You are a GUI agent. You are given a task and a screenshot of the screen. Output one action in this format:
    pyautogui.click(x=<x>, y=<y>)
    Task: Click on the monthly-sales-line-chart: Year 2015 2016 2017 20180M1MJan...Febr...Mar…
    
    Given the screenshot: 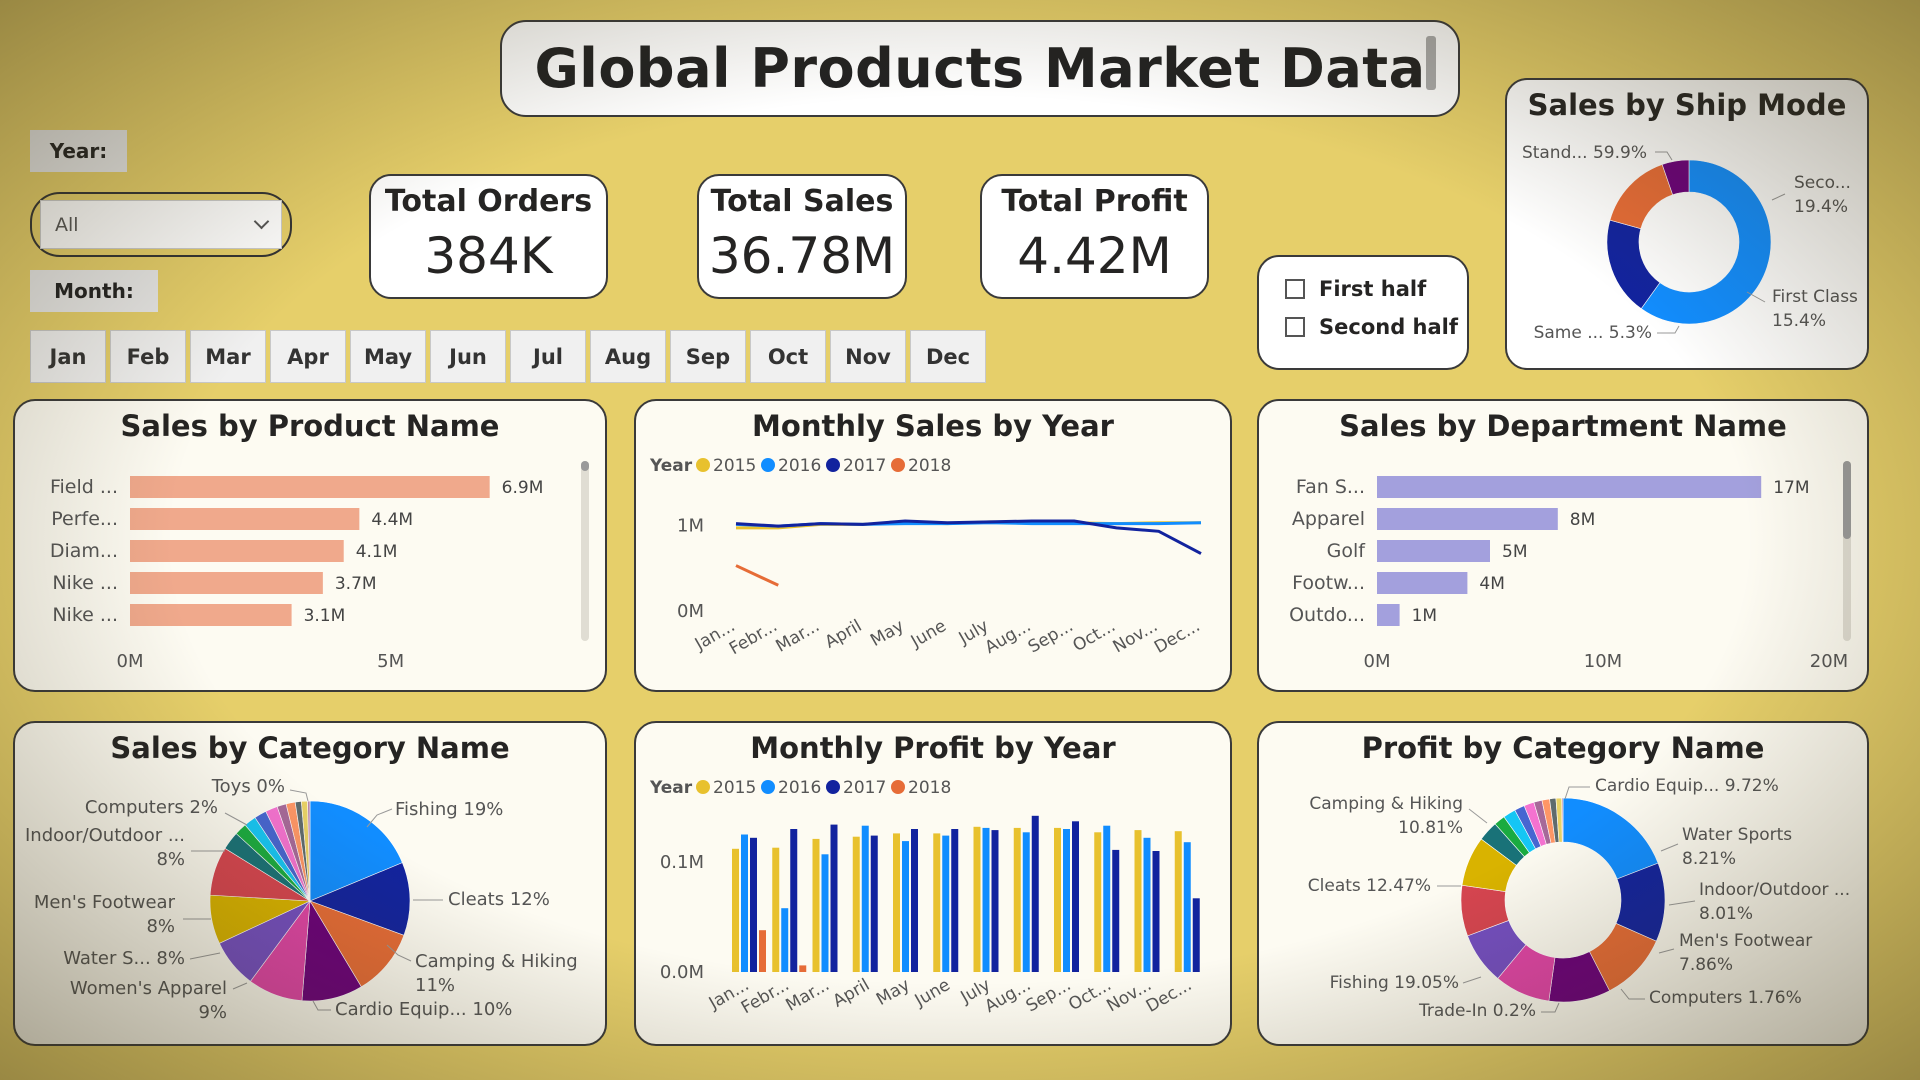 What is the action you would take?
    pyautogui.click(x=926, y=557)
    